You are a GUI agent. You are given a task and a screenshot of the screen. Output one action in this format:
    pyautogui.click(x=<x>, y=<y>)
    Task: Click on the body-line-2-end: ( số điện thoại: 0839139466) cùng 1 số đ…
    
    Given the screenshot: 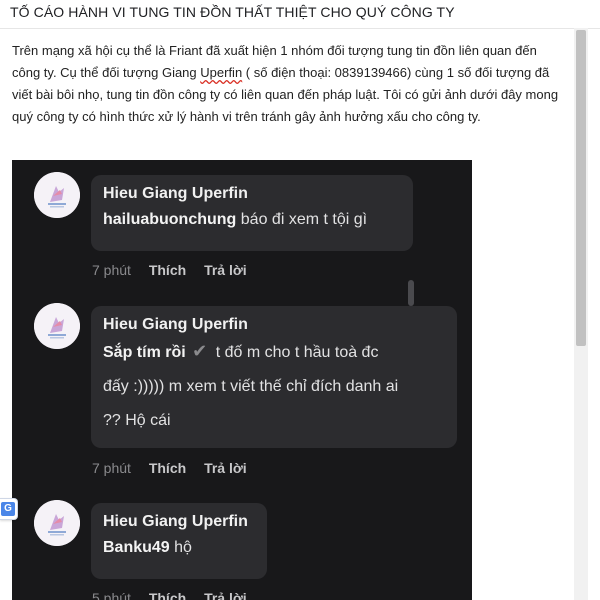 What is the action you would take?
    pyautogui.click(x=396, y=72)
    